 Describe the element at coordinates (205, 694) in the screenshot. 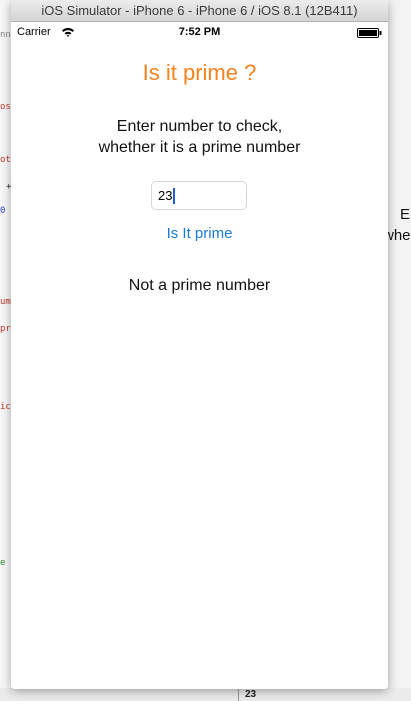

I see `background-bottom-strip` at that location.